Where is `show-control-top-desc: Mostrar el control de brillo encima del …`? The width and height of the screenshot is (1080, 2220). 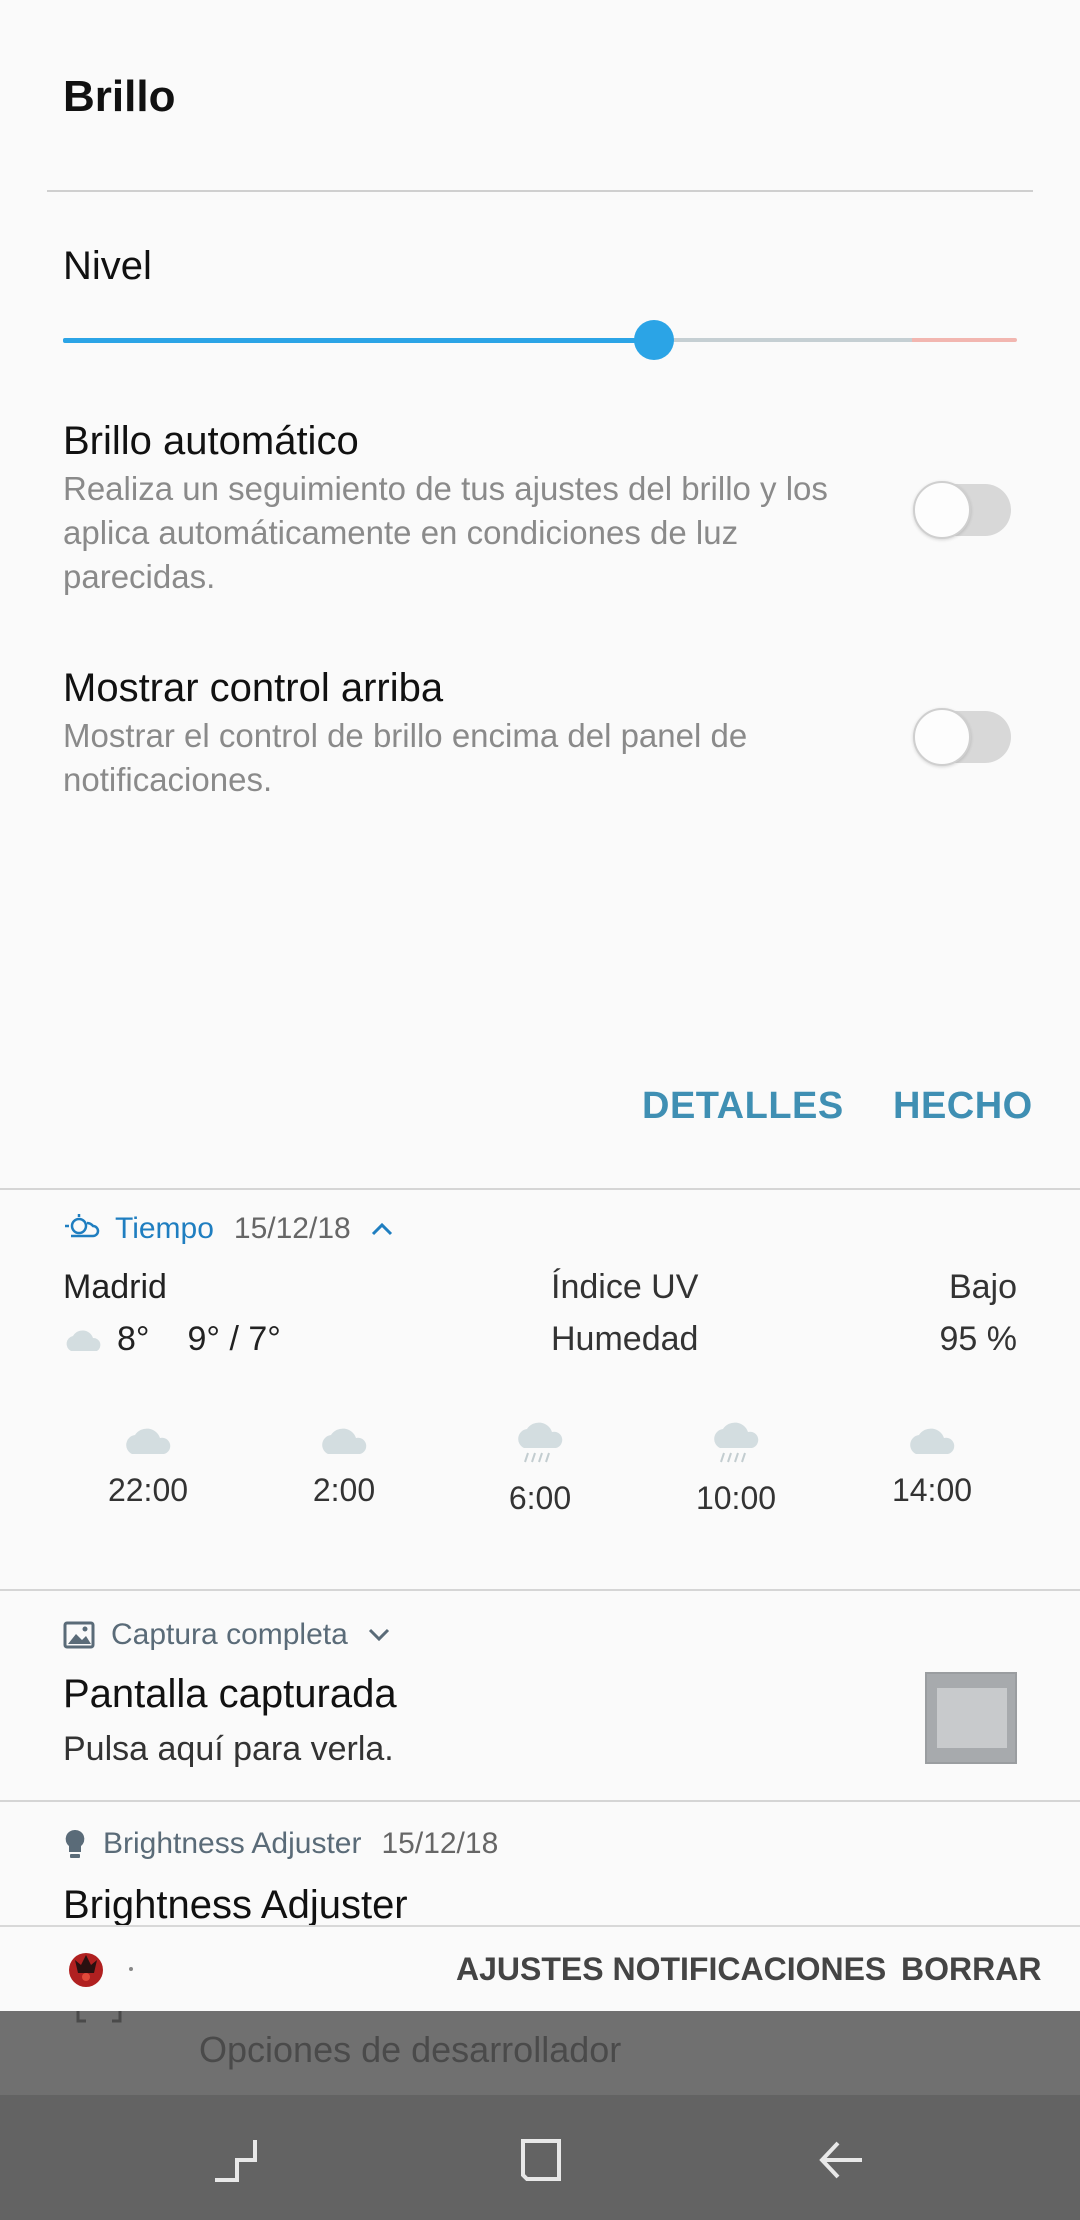 show-control-top-desc: Mostrar el control de brillo encima del … is located at coordinates (405, 757).